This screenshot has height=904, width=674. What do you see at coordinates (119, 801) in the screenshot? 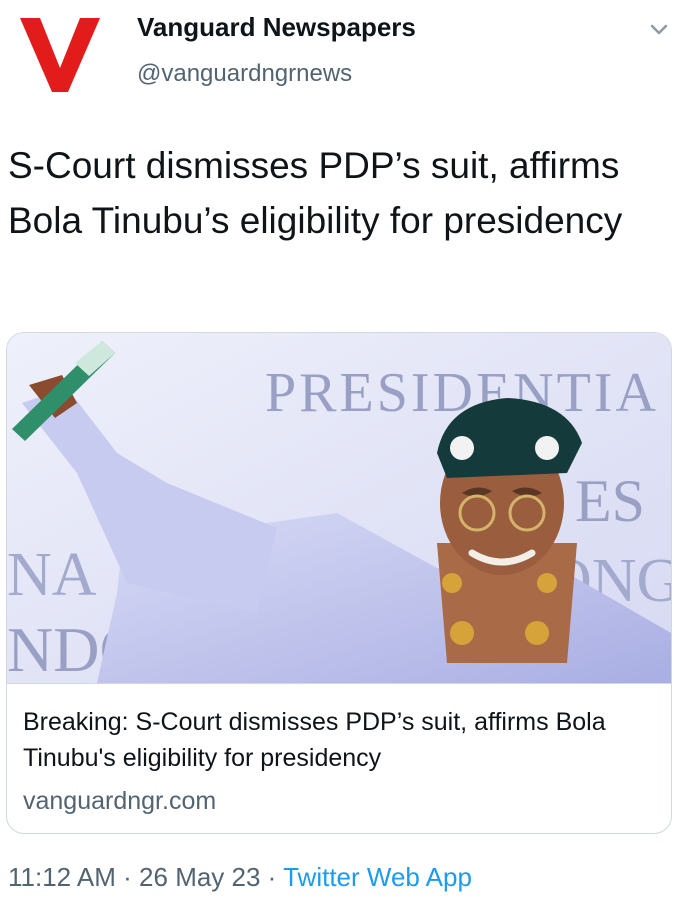
I see `card-domain: vanguardngr.com` at bounding box center [119, 801].